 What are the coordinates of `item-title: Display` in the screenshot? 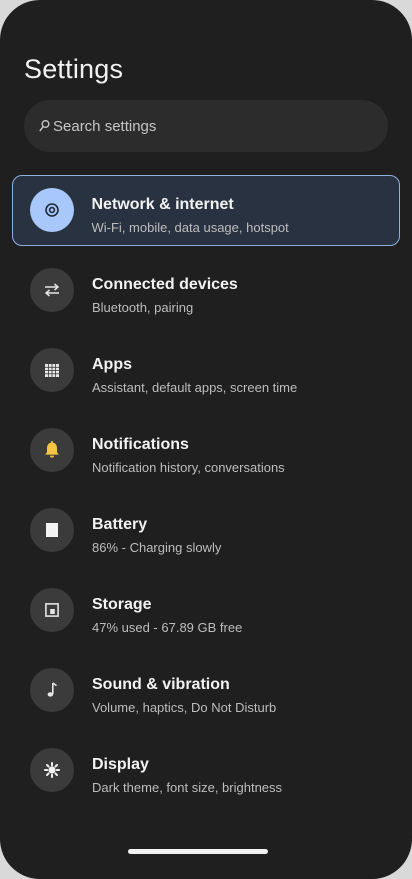 It's located at (120, 764).